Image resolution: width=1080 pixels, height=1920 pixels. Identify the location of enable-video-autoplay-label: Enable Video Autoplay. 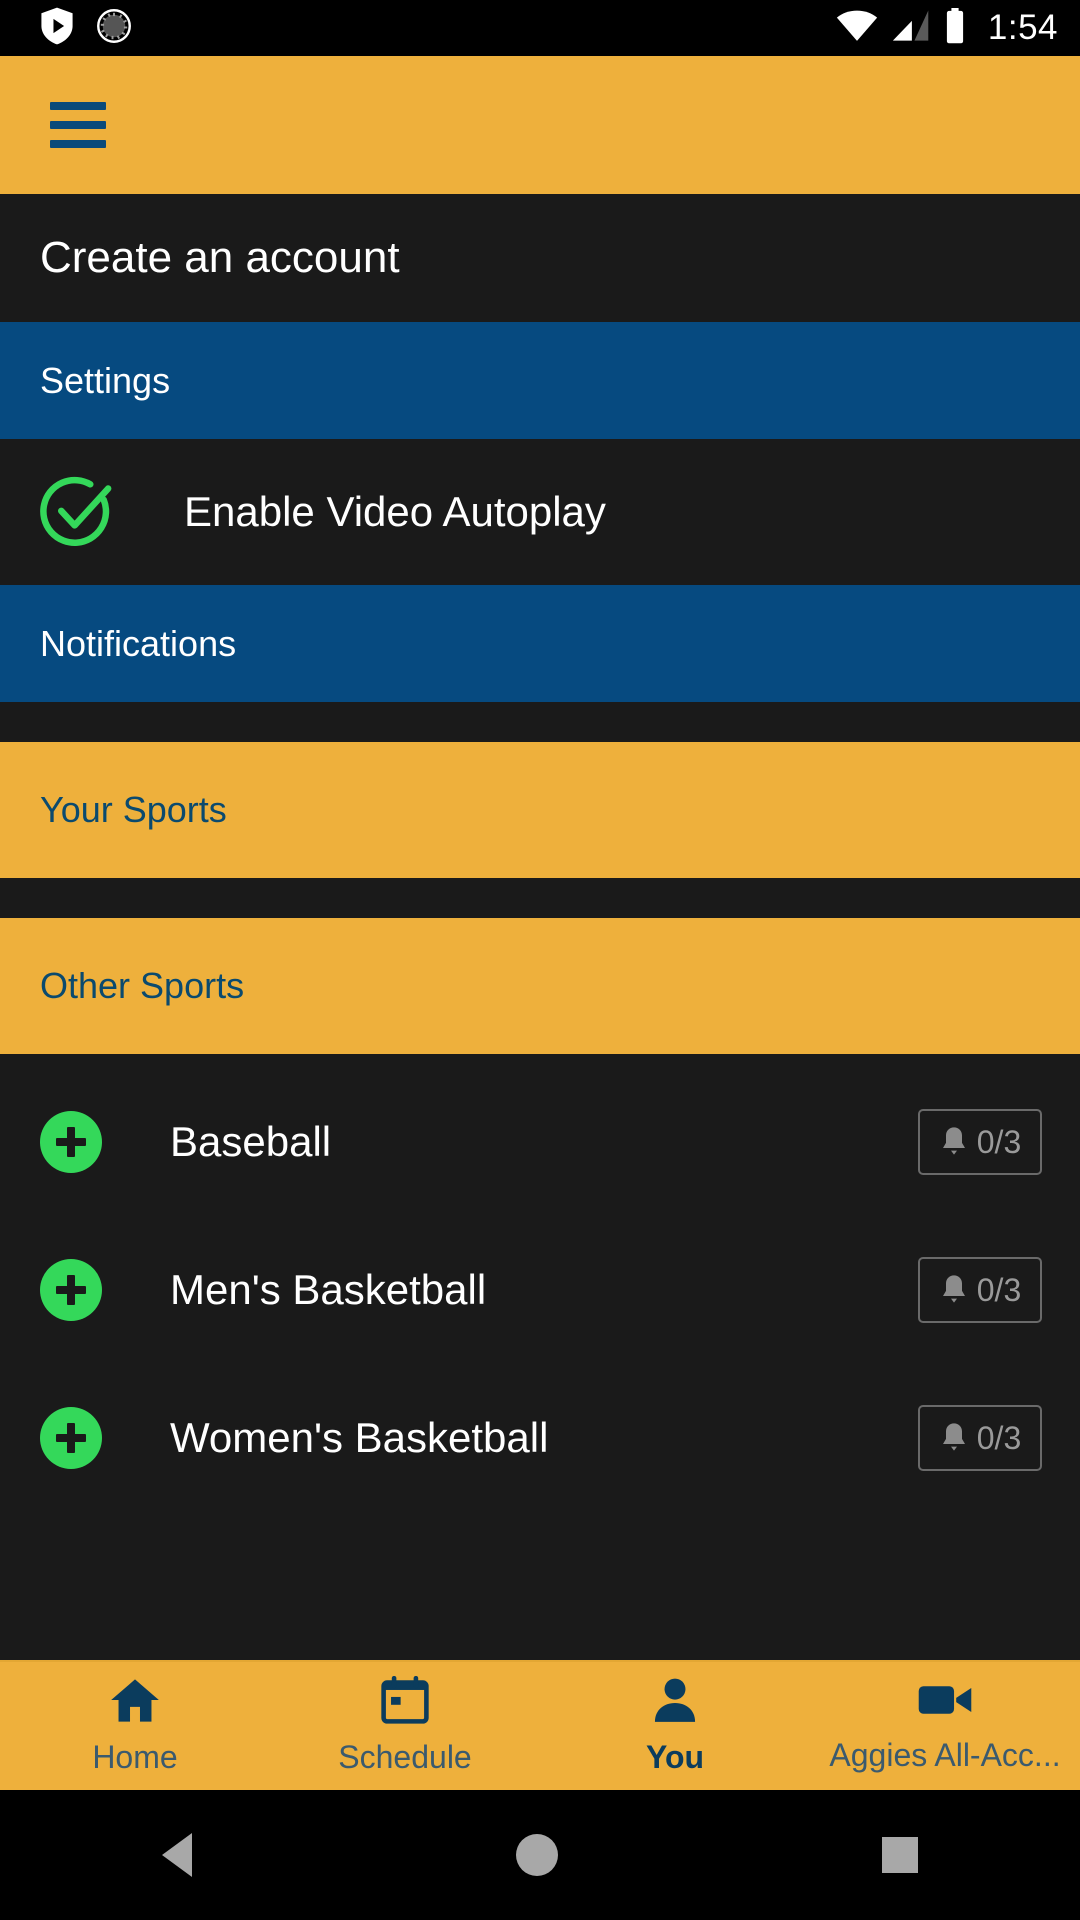
(395, 511).